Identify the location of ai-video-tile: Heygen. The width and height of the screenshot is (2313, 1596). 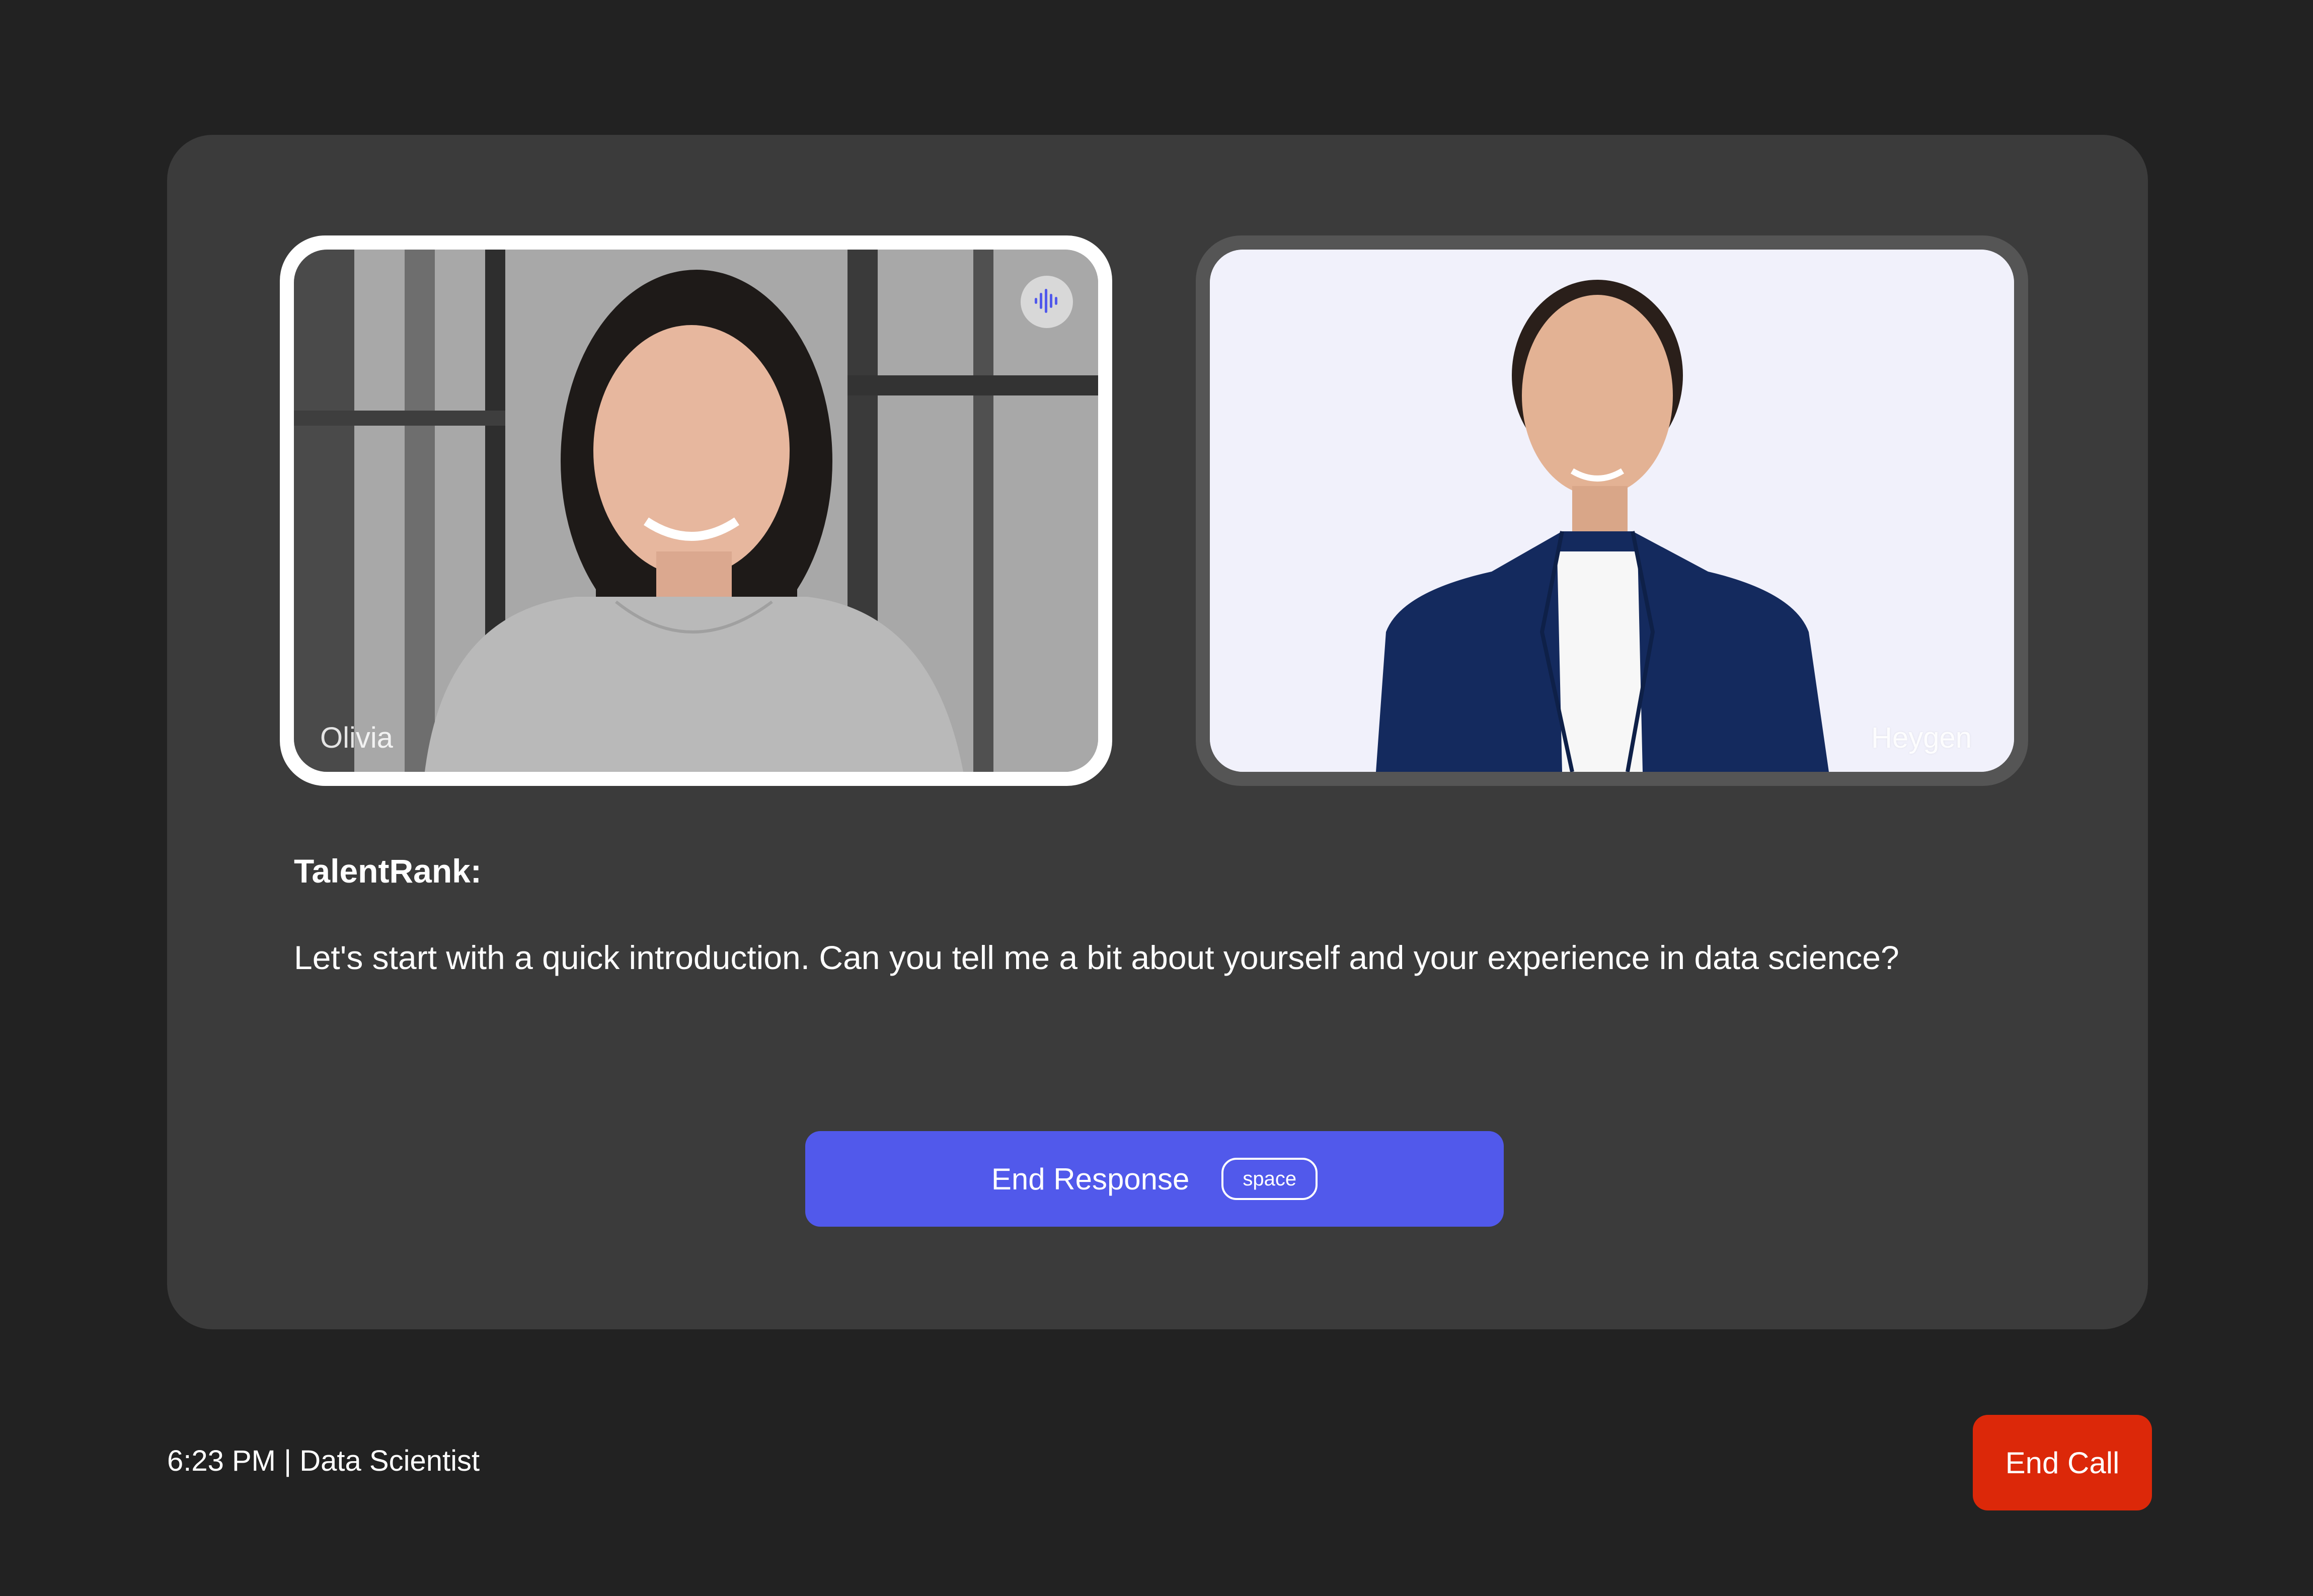
(1612, 510).